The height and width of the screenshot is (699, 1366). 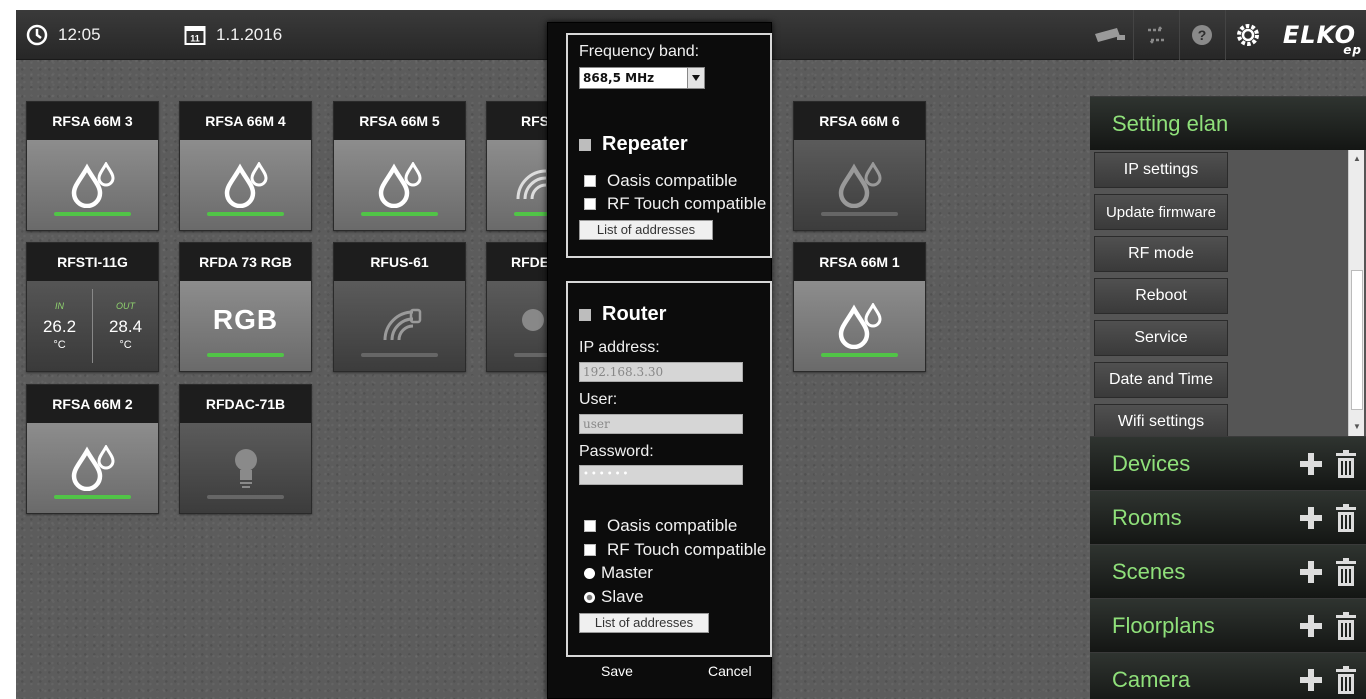 I want to click on devices-section: Devices, so click(x=1228, y=463).